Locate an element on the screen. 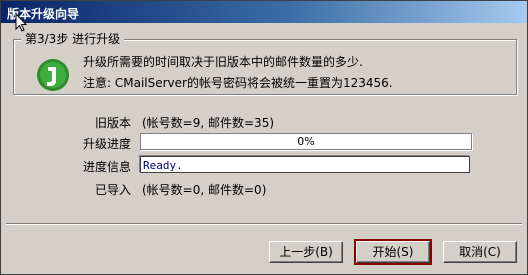 The width and height of the screenshot is (528, 275). upgrade-progress-bar: 0% is located at coordinates (306, 141).